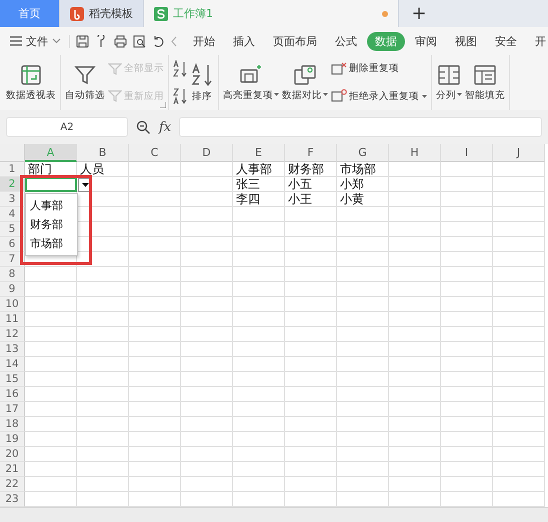  Describe the element at coordinates (12, 454) in the screenshot. I see `row-header: 20` at that location.